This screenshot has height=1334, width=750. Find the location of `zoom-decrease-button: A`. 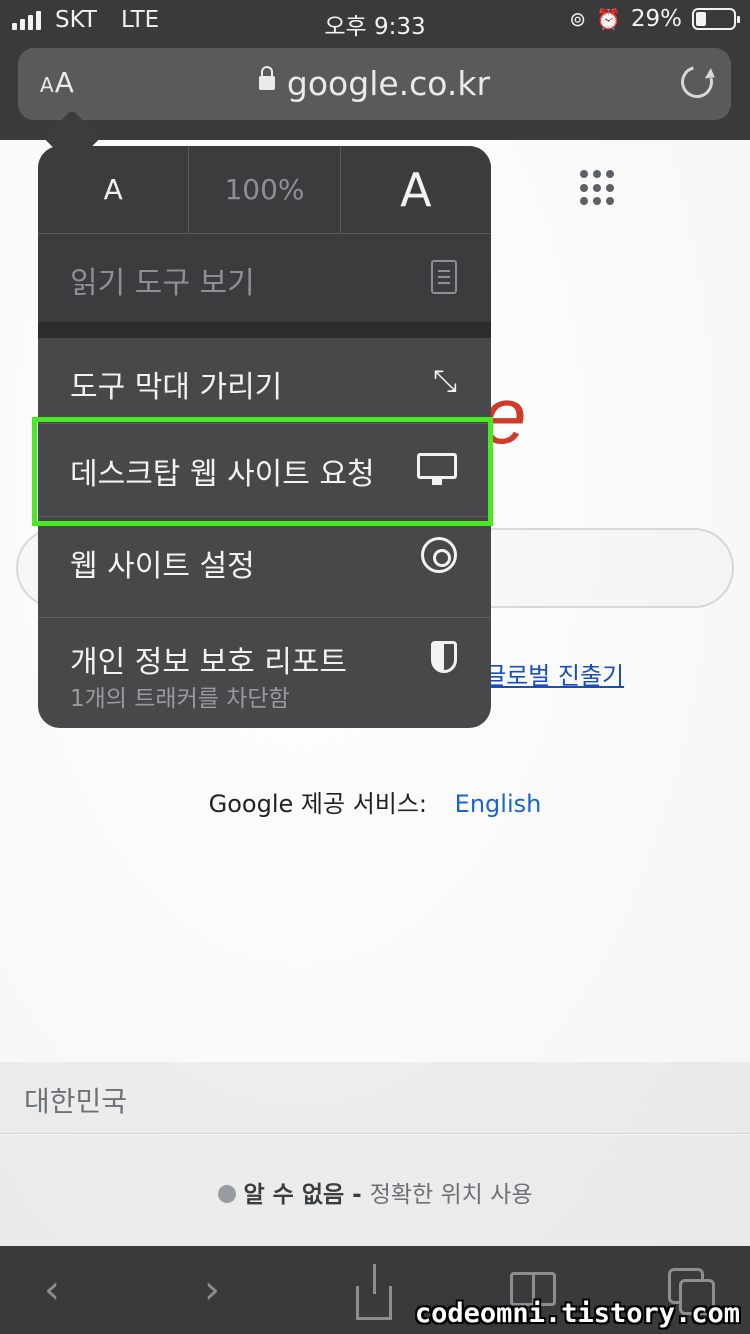

zoom-decrease-button: A is located at coordinates (114, 189).